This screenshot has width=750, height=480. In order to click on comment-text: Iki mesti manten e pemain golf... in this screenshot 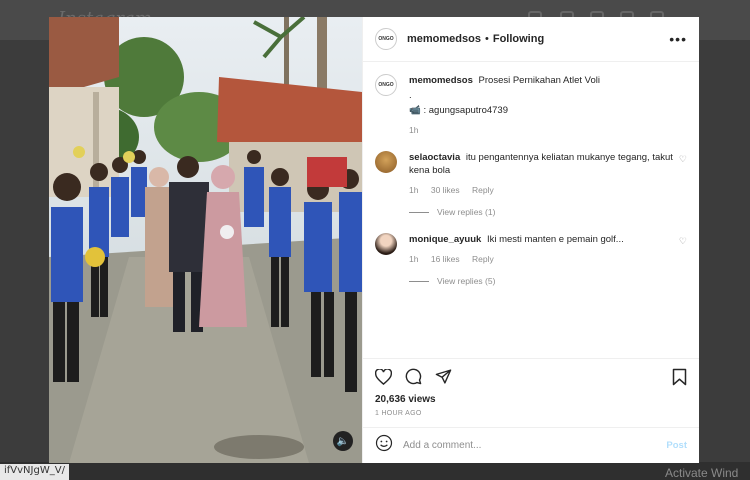, I will do `click(555, 239)`.